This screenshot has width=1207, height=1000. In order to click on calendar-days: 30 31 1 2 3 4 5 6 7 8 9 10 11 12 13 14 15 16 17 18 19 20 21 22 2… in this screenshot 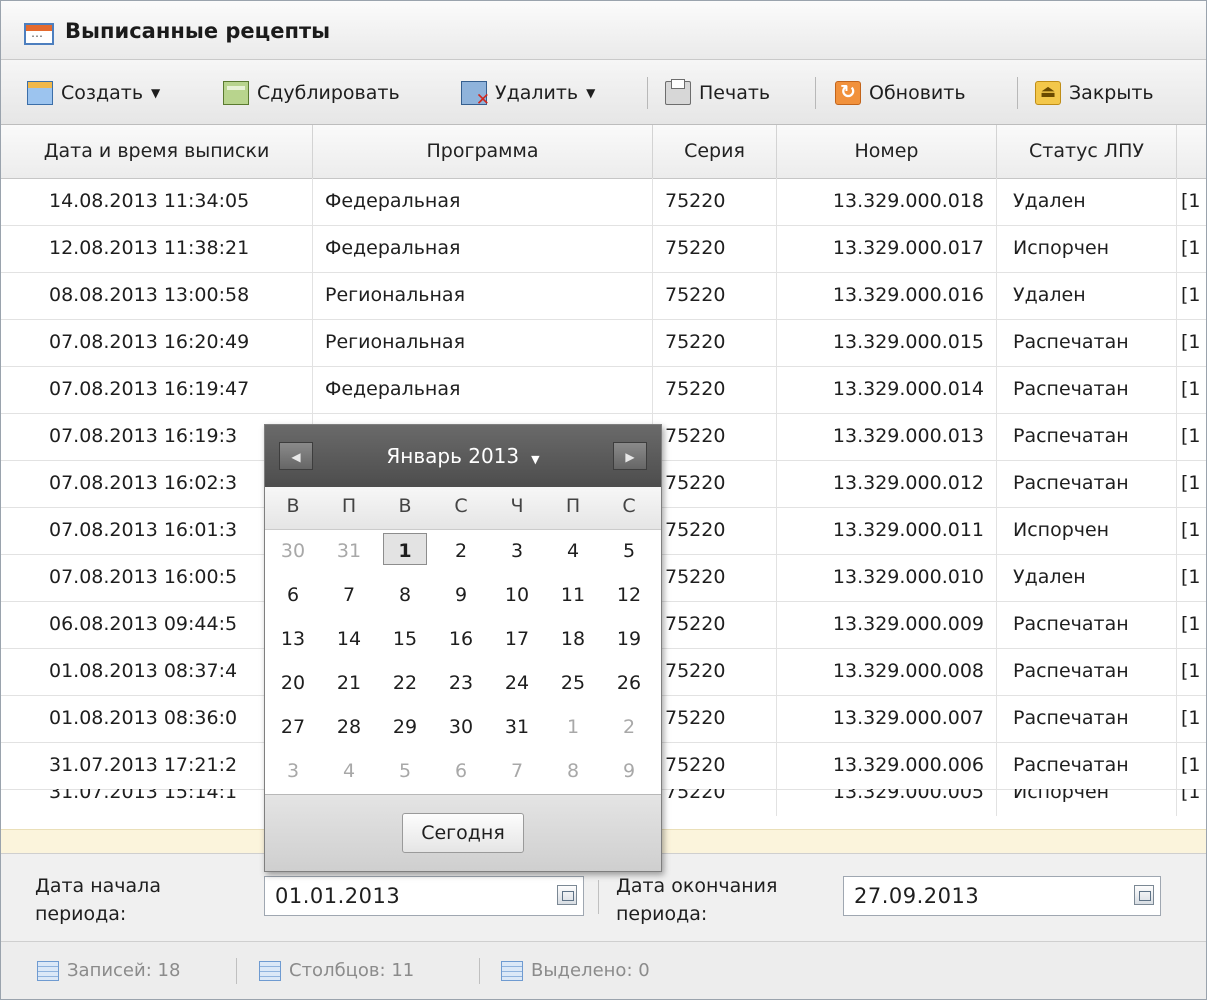, I will do `click(463, 664)`.